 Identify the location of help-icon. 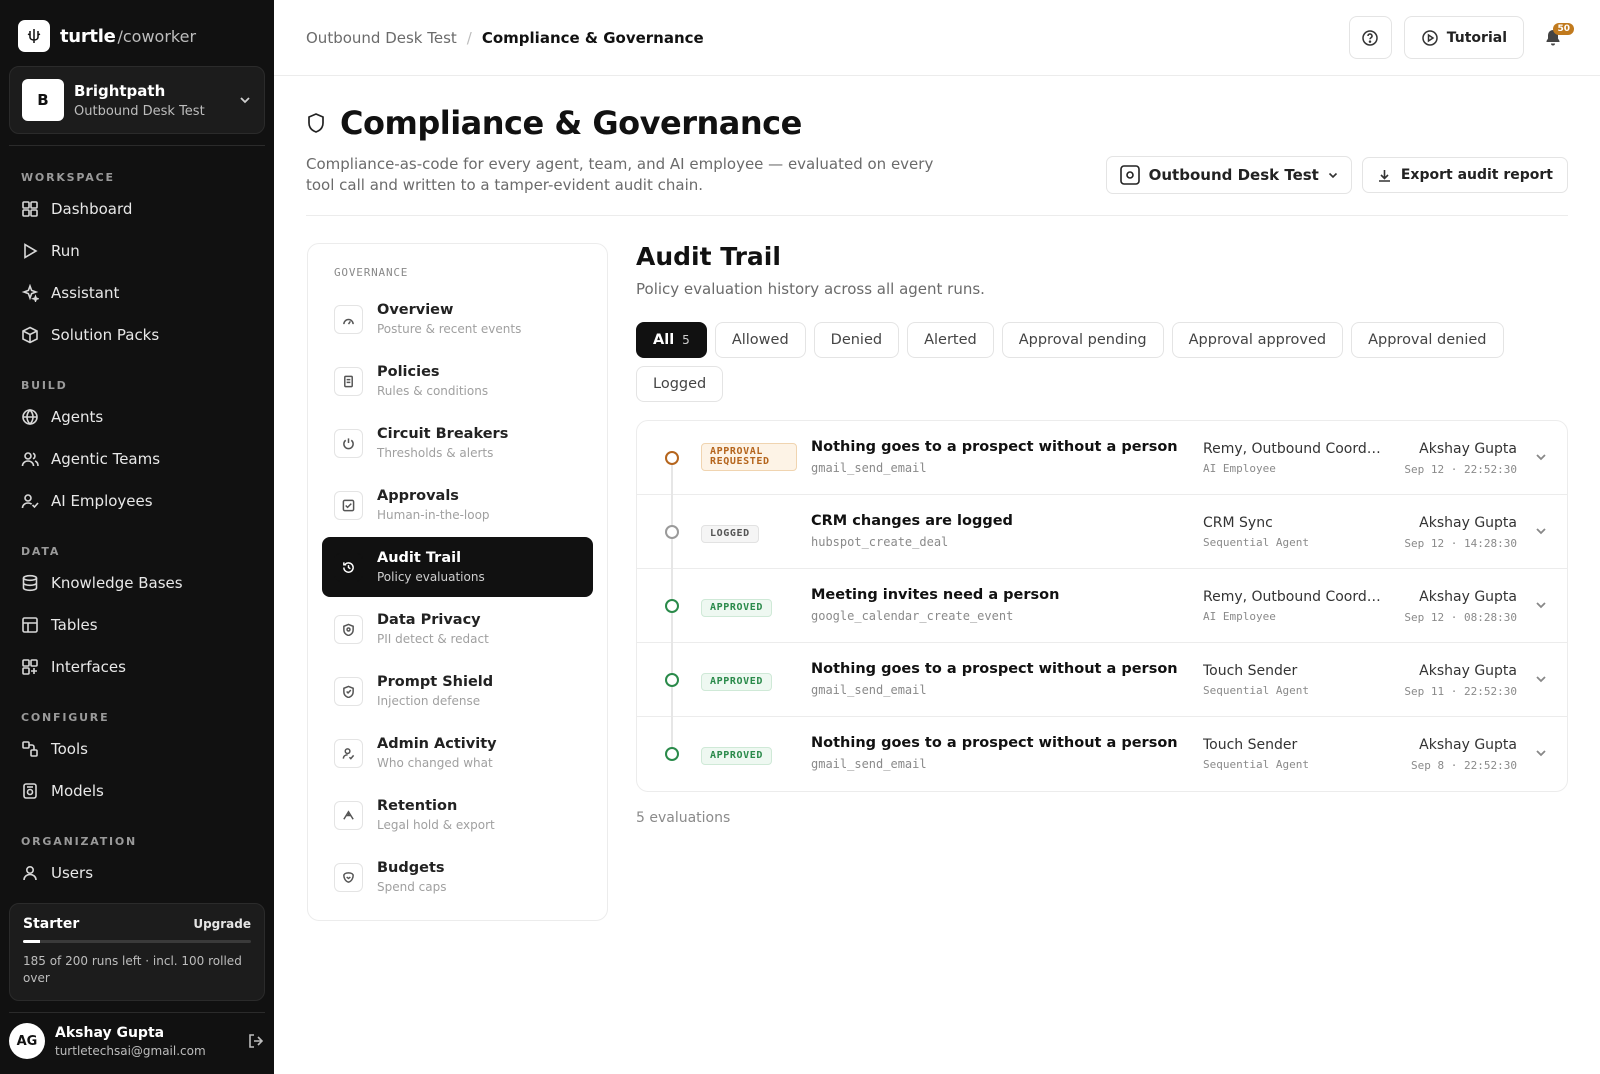
(1370, 37).